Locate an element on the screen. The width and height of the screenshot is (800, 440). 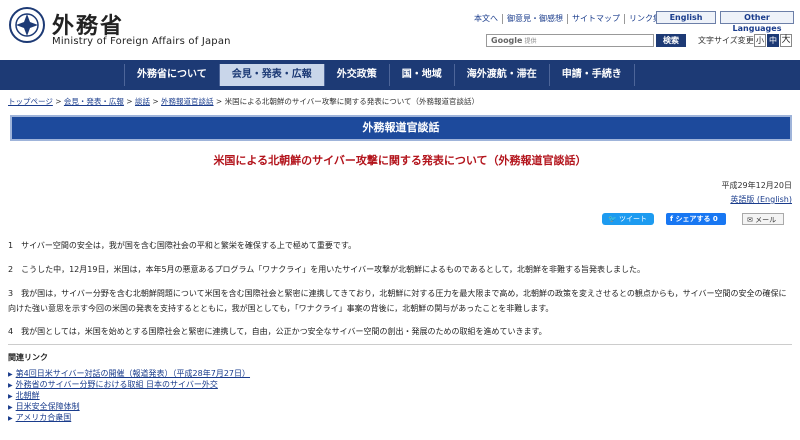
list-item: ▶ アメリカ合衆国 is located at coordinates (129, 417).